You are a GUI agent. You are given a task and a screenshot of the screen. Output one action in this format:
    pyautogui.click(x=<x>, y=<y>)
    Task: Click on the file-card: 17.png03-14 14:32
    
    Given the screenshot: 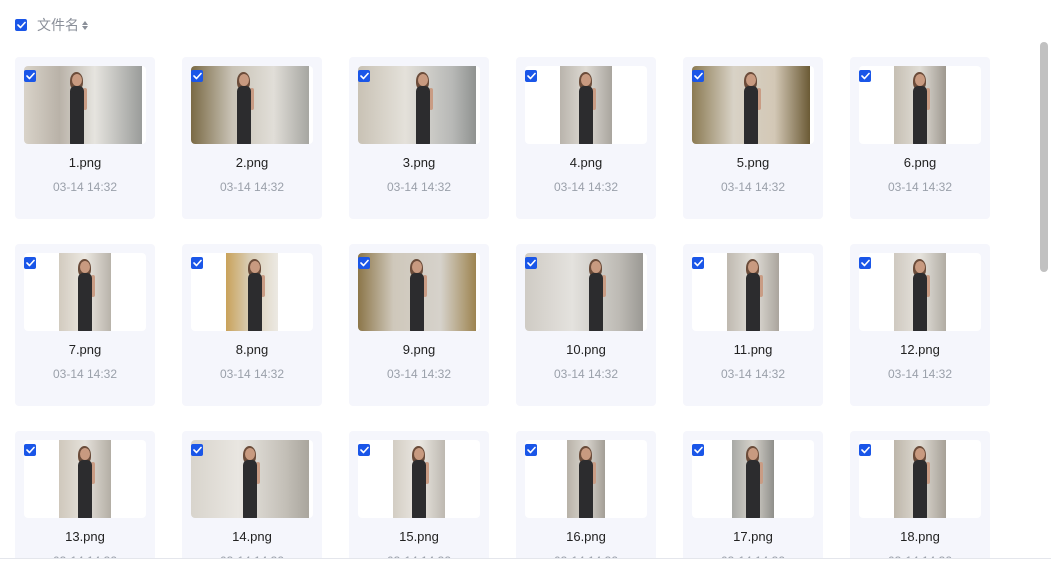 What is the action you would take?
    pyautogui.click(x=753, y=501)
    